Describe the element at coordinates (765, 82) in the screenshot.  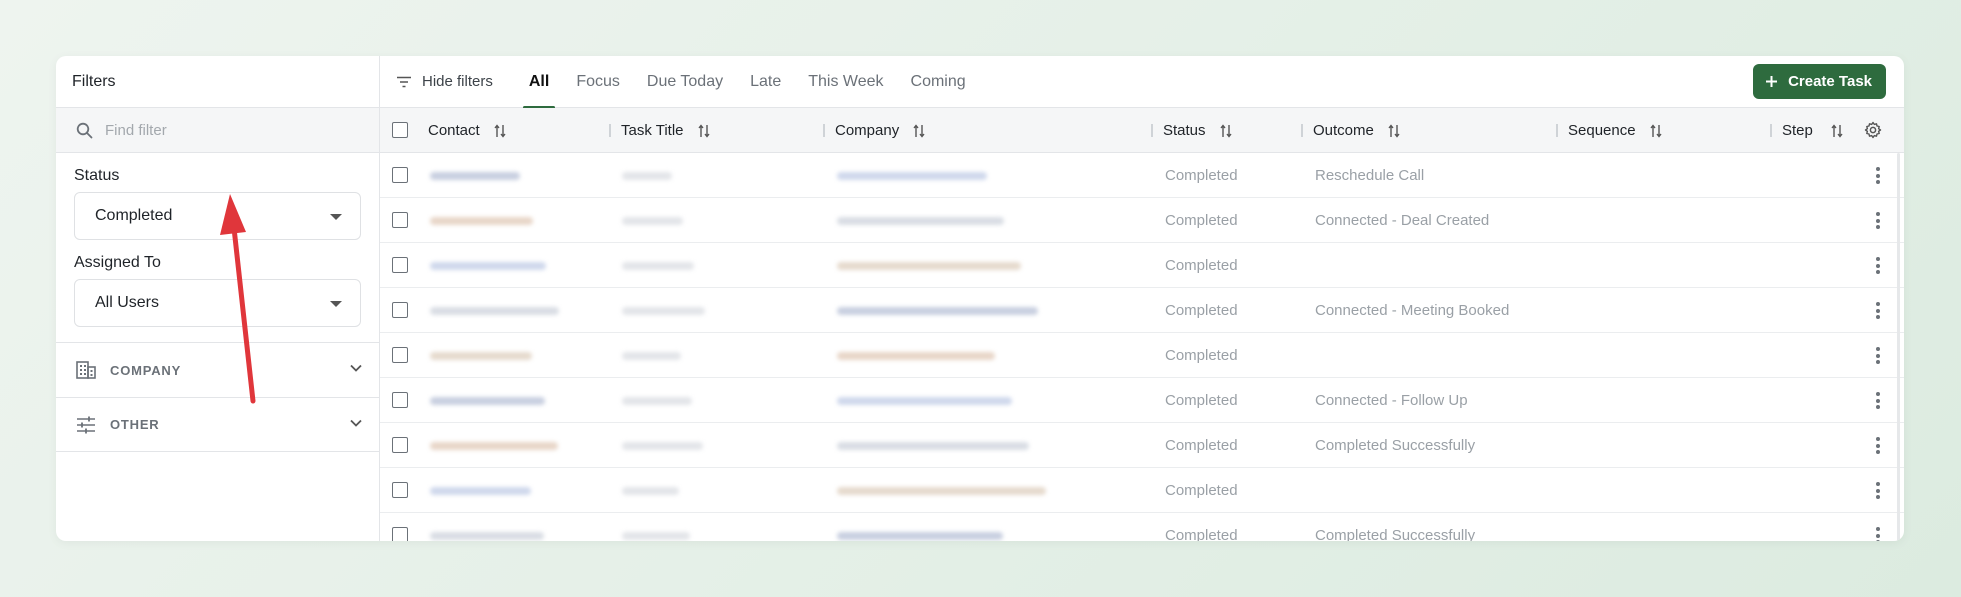
I see `tab-late: Late` at that location.